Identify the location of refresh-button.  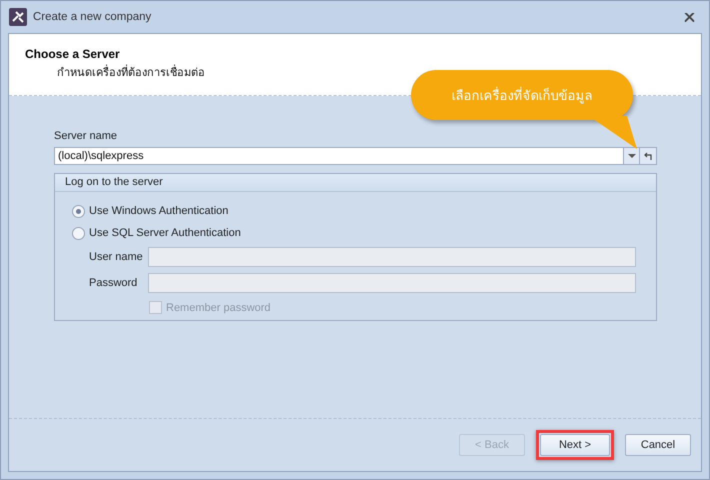
(648, 156).